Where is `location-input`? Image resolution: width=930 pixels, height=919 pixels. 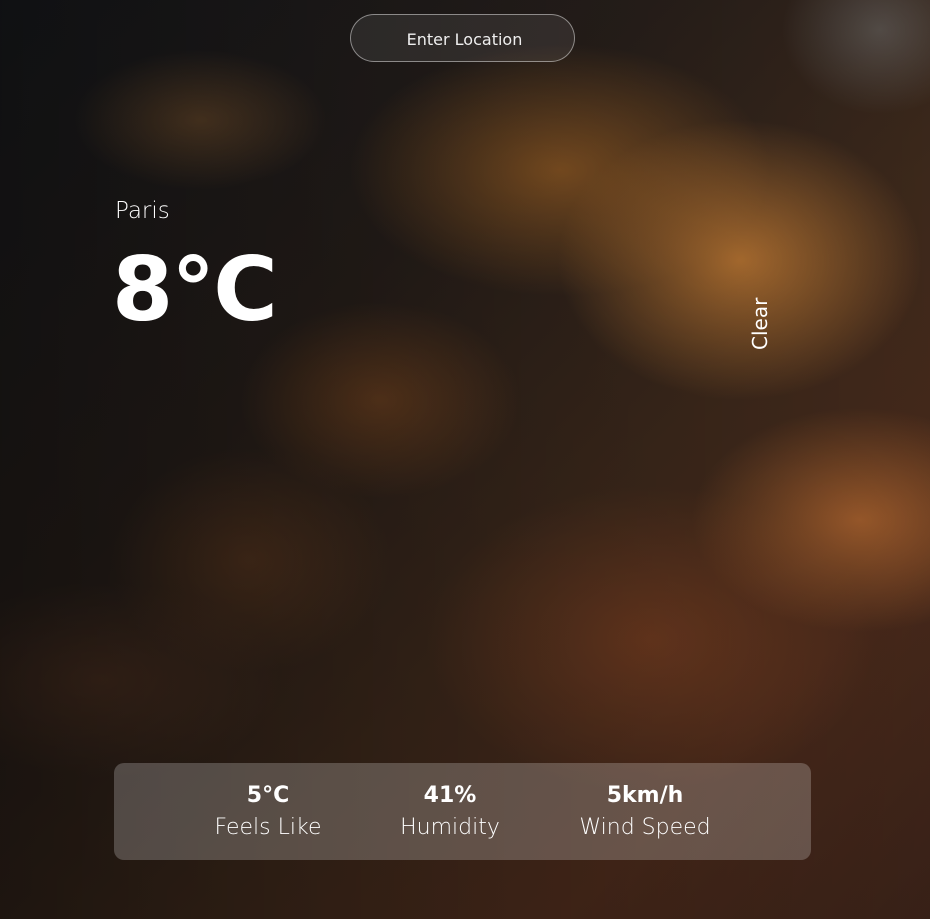
location-input is located at coordinates (464, 39).